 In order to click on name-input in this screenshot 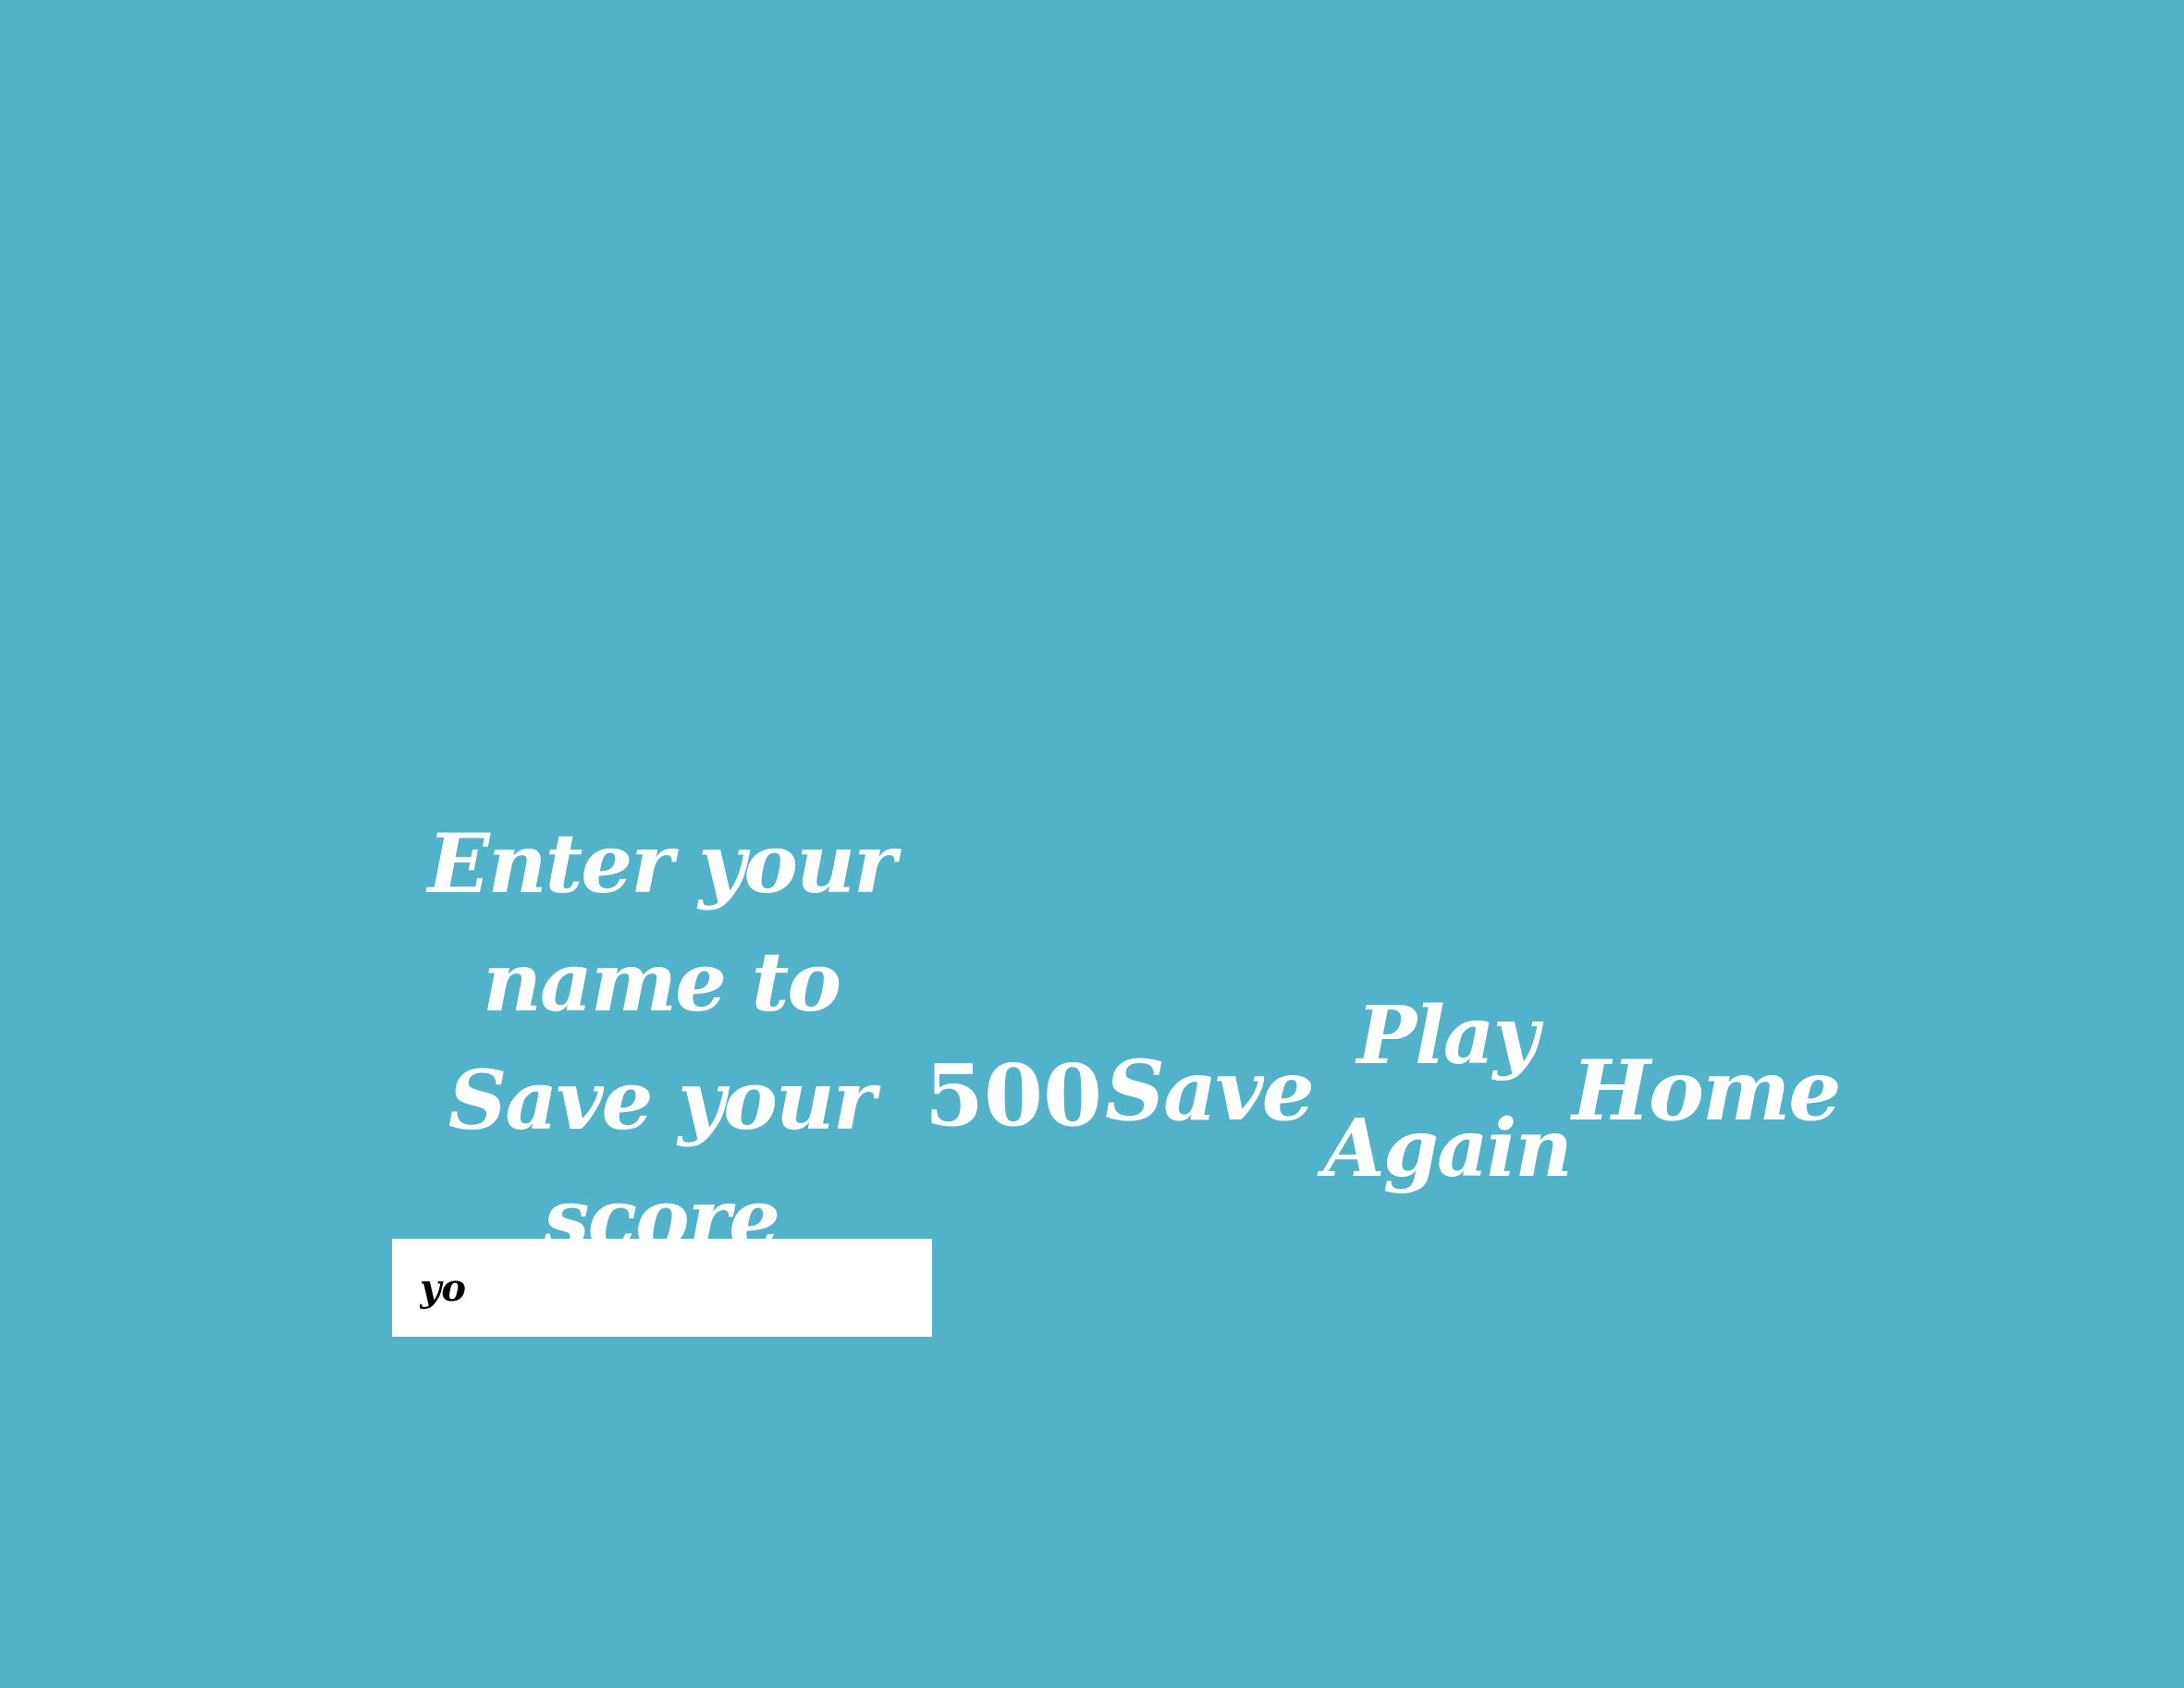, I will do `click(662, 1288)`.